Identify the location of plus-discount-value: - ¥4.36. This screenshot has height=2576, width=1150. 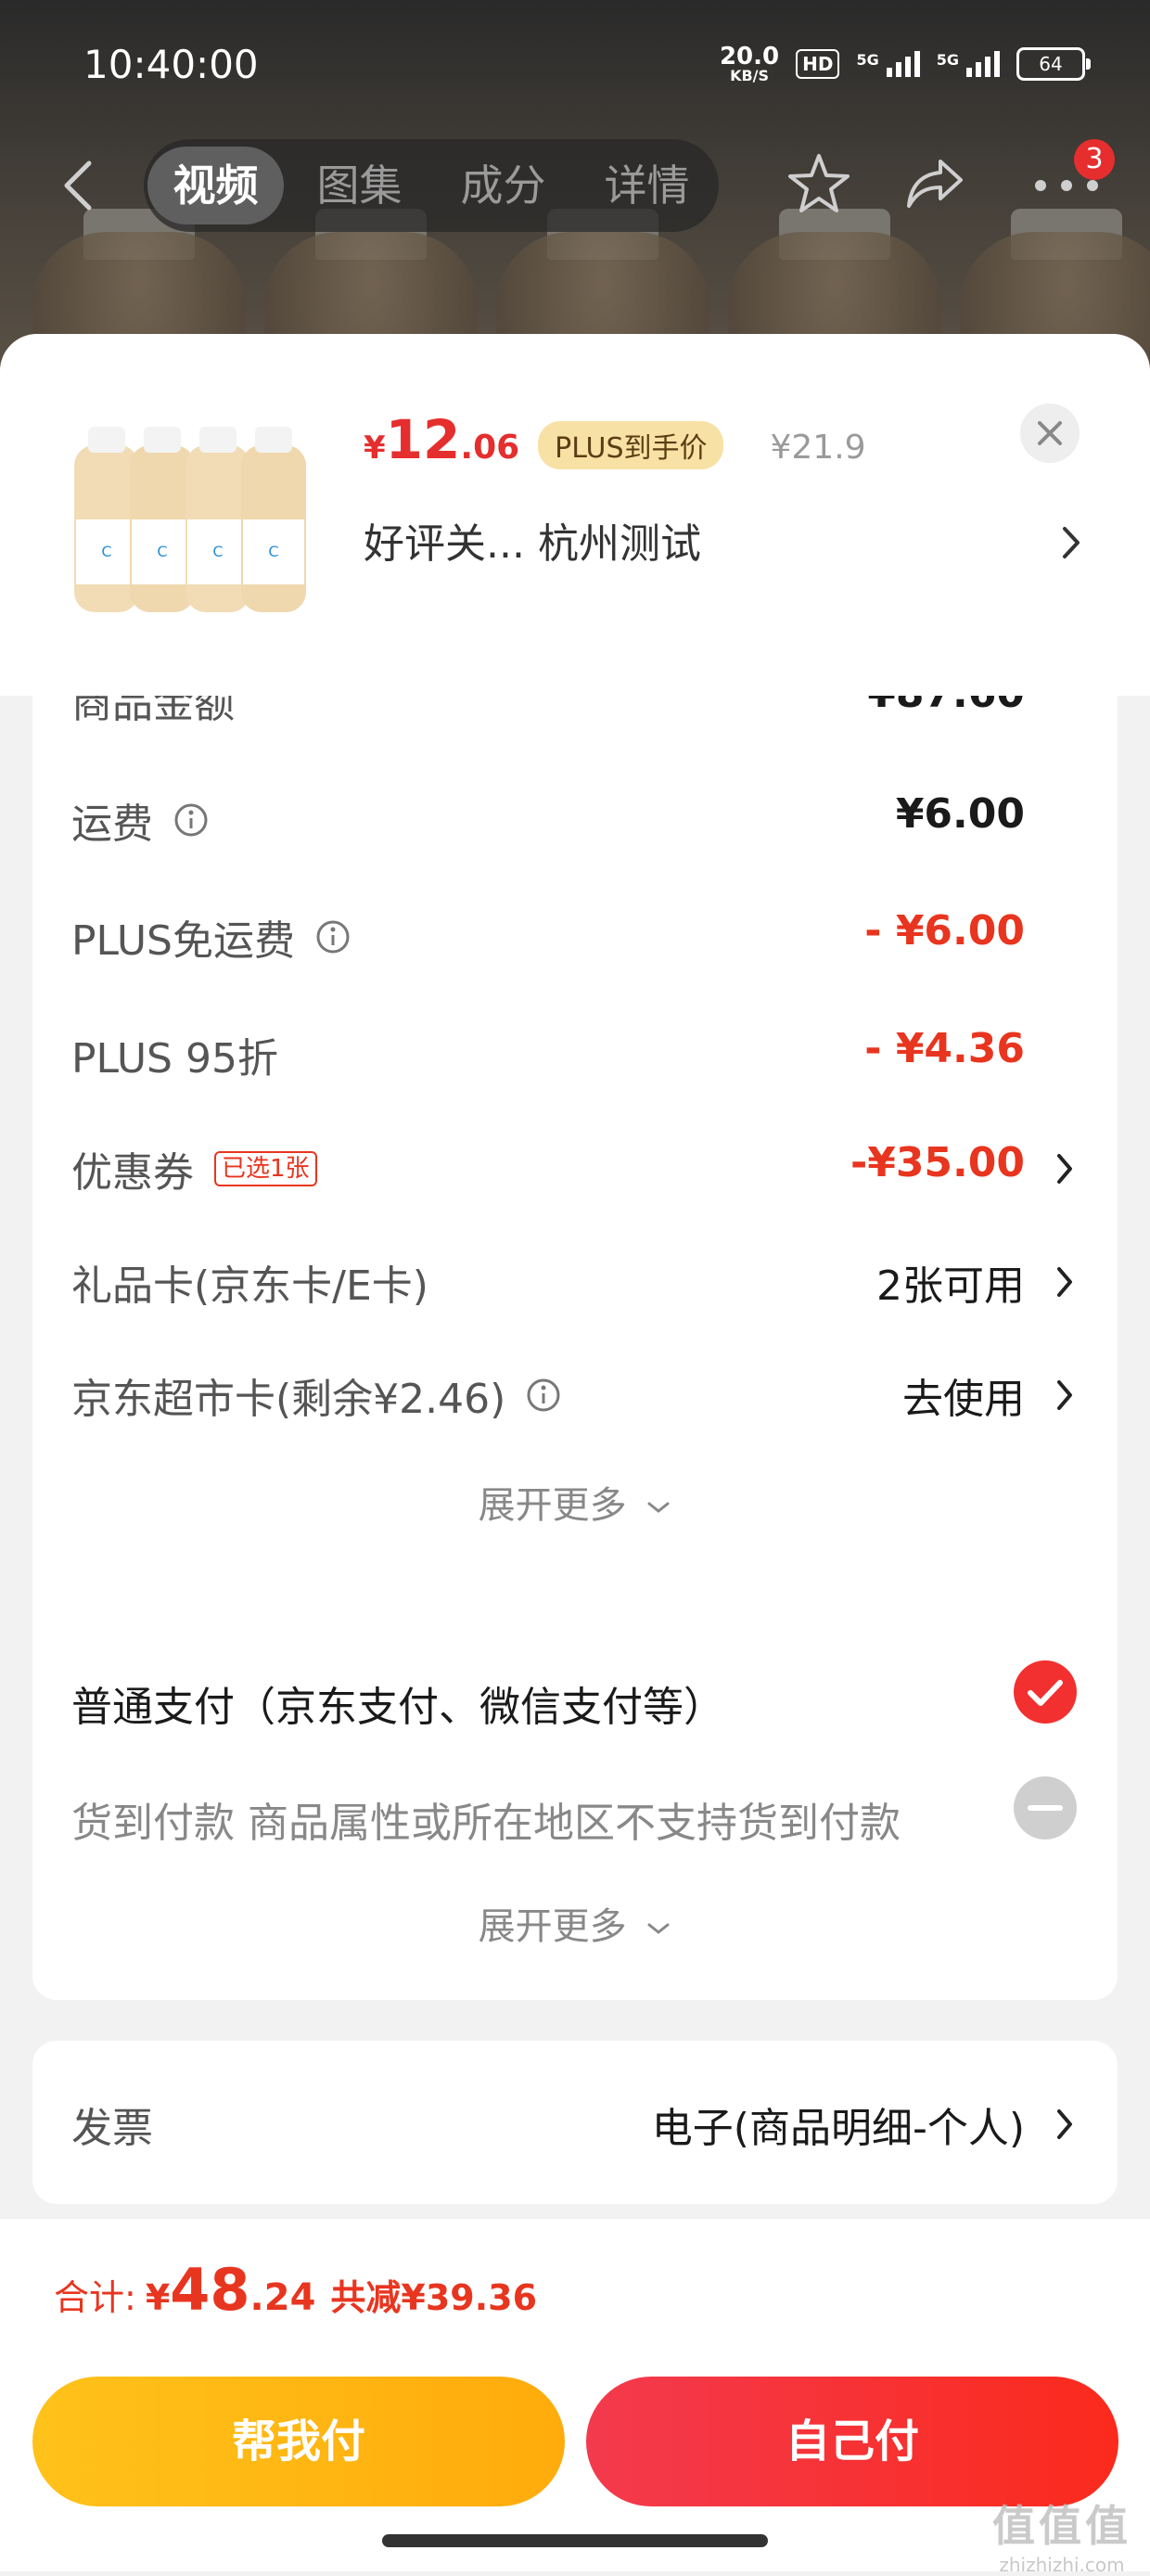
(944, 1048).